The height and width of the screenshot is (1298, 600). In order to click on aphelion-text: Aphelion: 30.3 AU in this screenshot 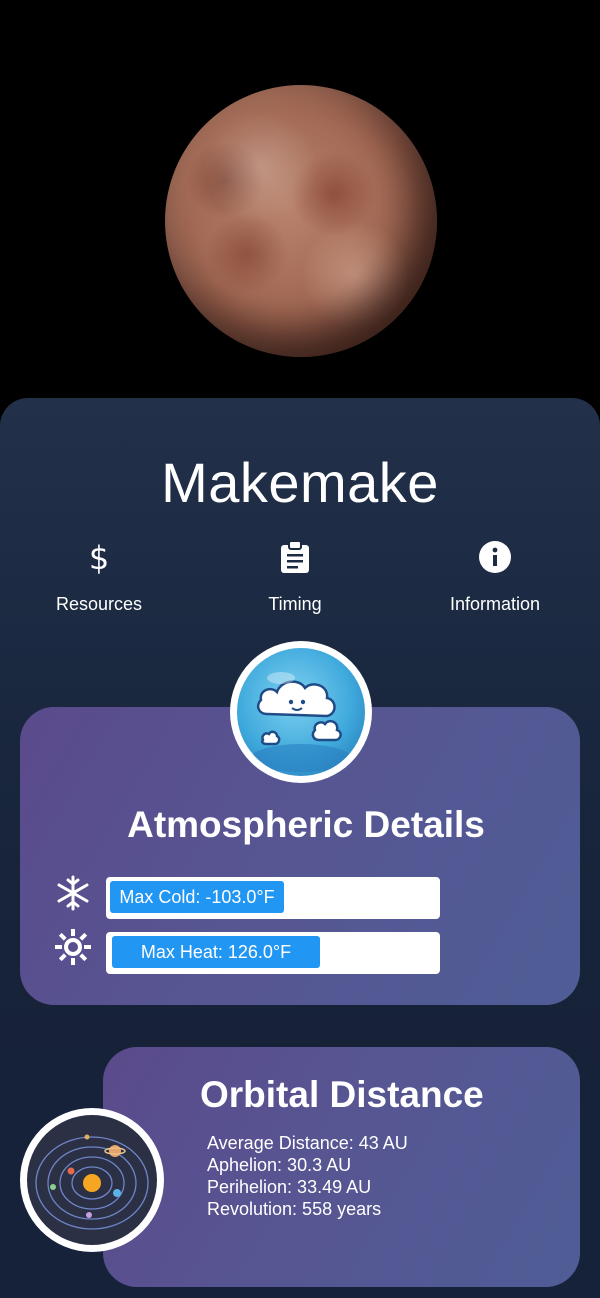, I will do `click(279, 1165)`.